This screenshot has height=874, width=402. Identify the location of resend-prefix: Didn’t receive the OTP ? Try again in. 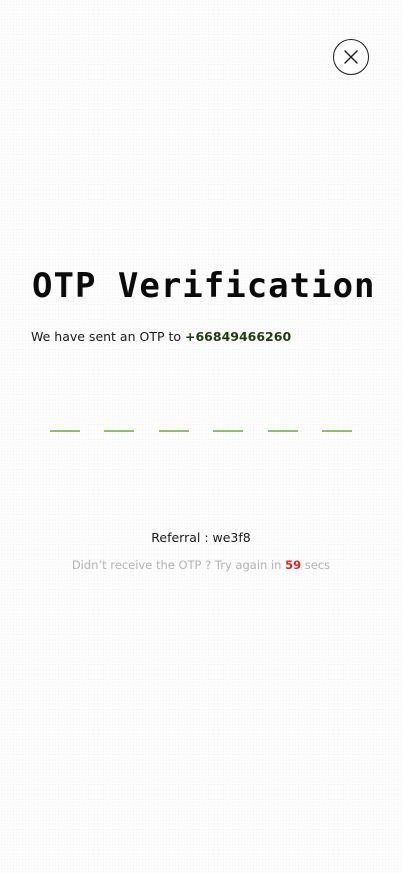
(178, 565).